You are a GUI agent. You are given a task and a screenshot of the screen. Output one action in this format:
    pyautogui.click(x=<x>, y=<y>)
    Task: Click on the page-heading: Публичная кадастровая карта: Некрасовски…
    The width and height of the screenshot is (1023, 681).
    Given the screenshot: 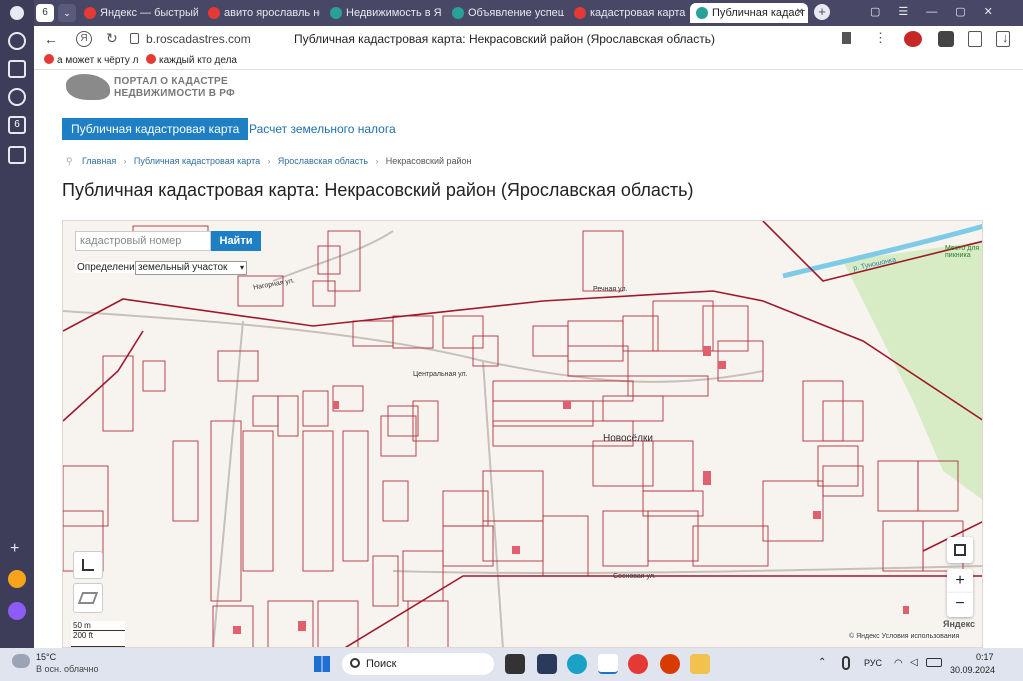 What is the action you would take?
    pyautogui.click(x=378, y=190)
    